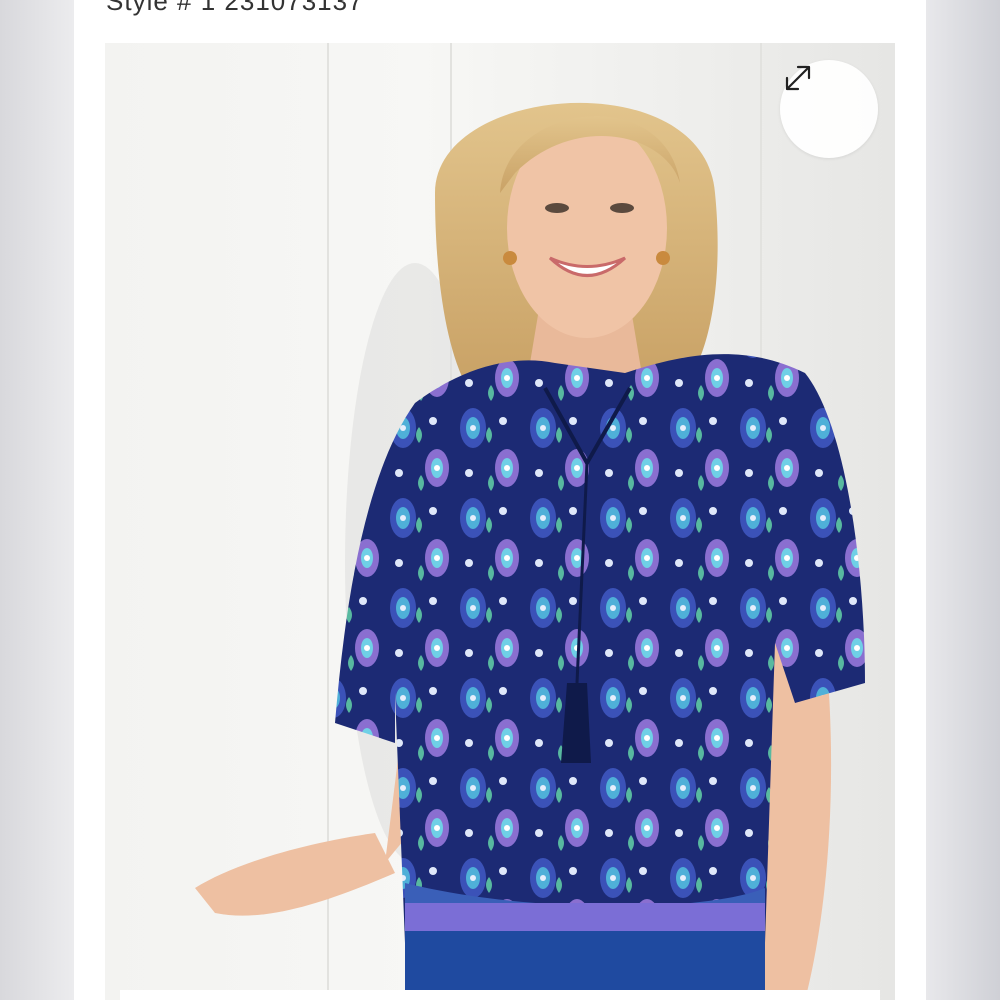  Describe the element at coordinates (798, 78) in the screenshot. I see `expand-arrows-icon` at that location.